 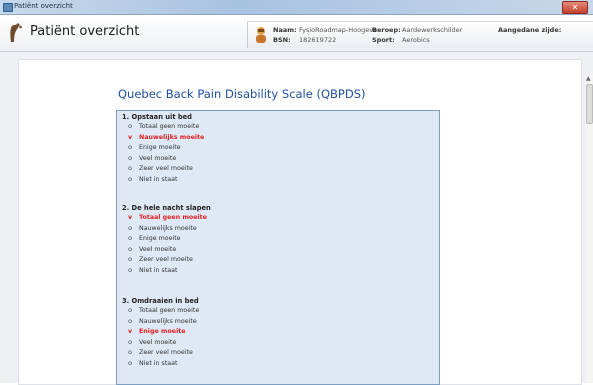 I want to click on bsn-value: 182619722, so click(x=318, y=40).